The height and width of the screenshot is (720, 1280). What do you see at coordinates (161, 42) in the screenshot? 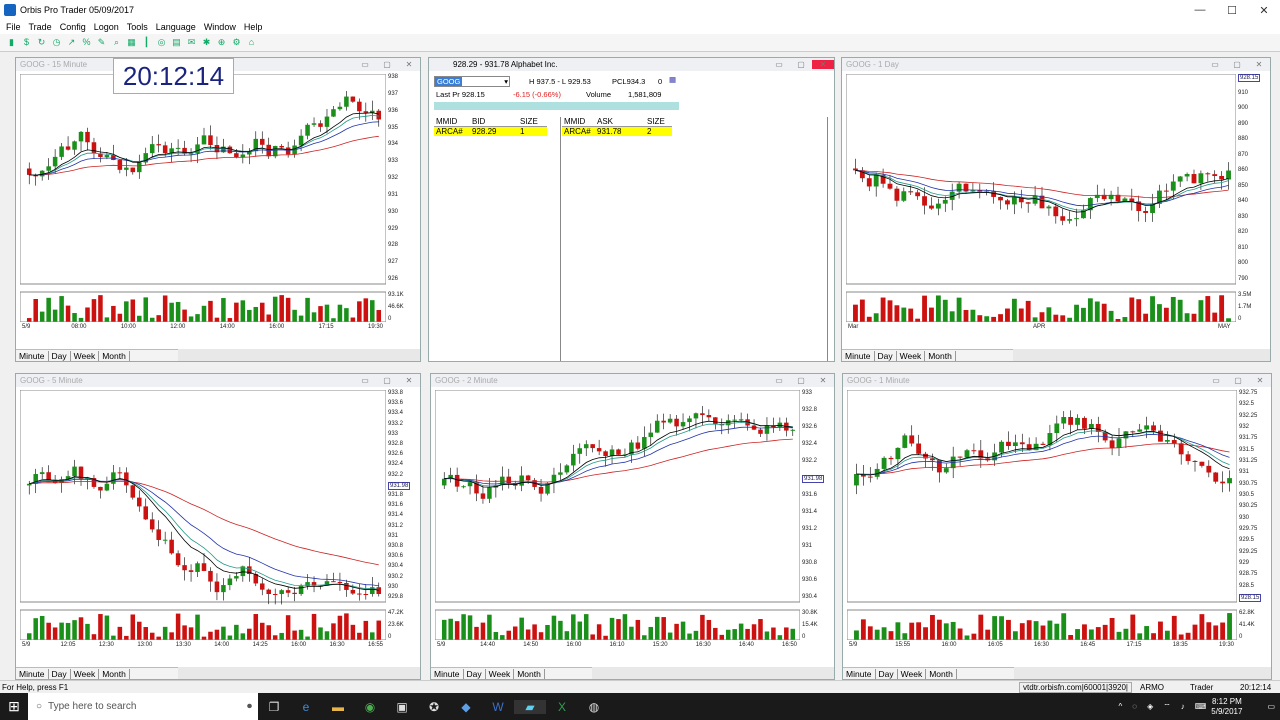
I see `target-icon: ◎` at bounding box center [161, 42].